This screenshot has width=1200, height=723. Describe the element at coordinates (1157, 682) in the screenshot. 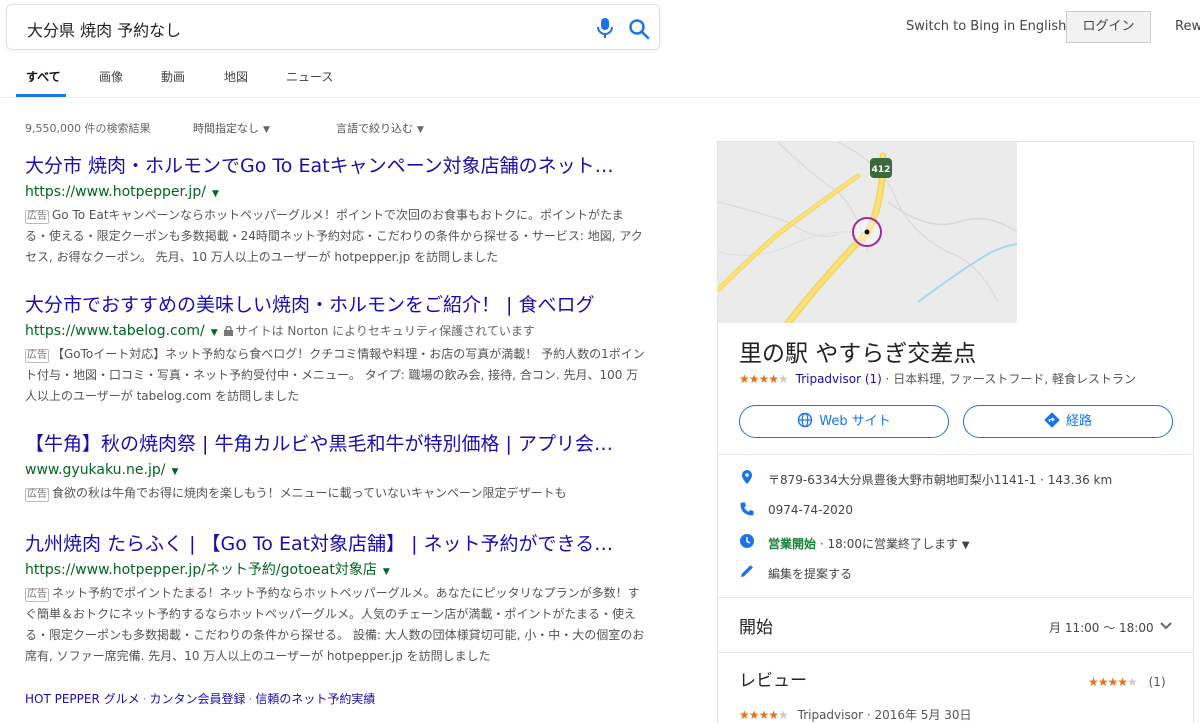

I see `reviews-count: (1)` at that location.